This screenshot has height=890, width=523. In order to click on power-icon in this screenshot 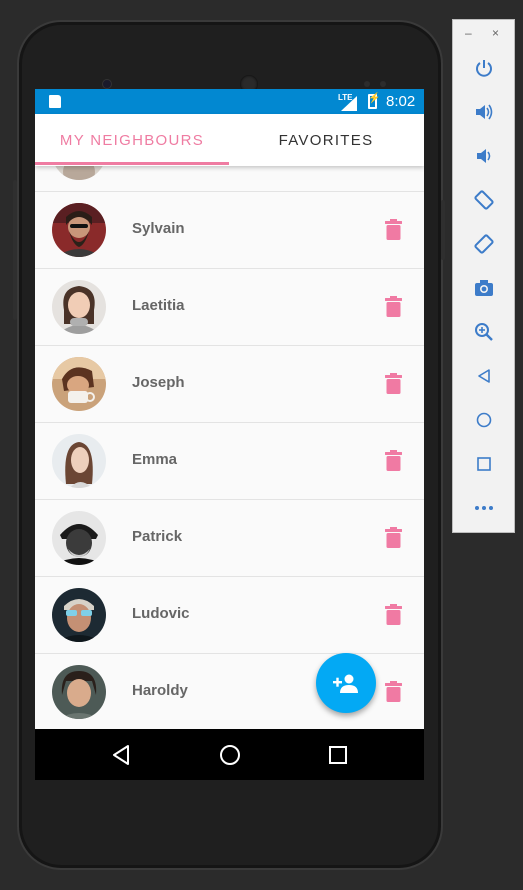, I will do `click(484, 68)`.